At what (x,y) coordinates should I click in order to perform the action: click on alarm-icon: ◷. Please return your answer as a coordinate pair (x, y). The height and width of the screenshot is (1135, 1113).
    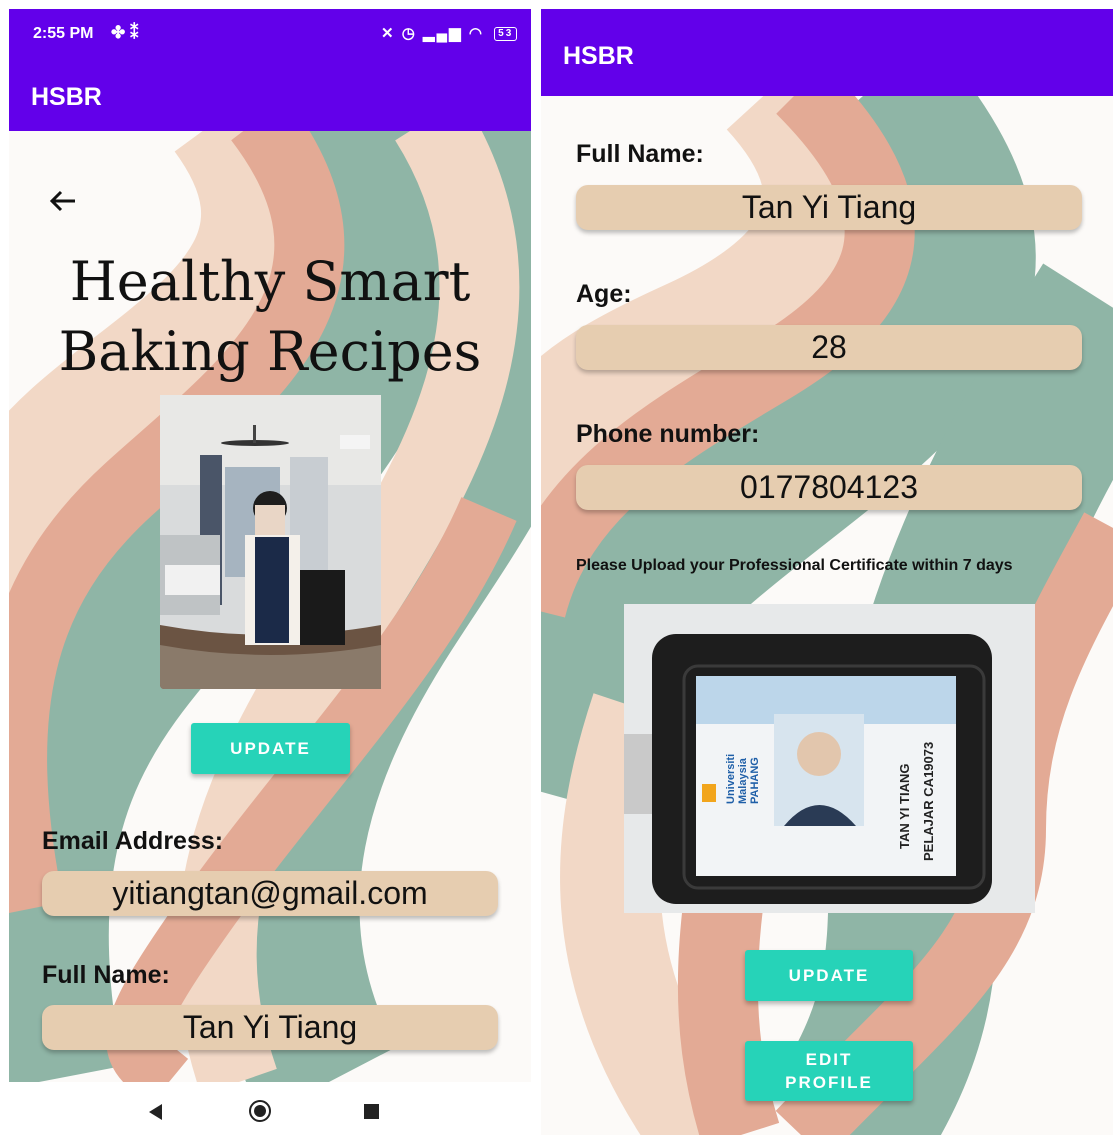
    Looking at the image, I should click on (409, 33).